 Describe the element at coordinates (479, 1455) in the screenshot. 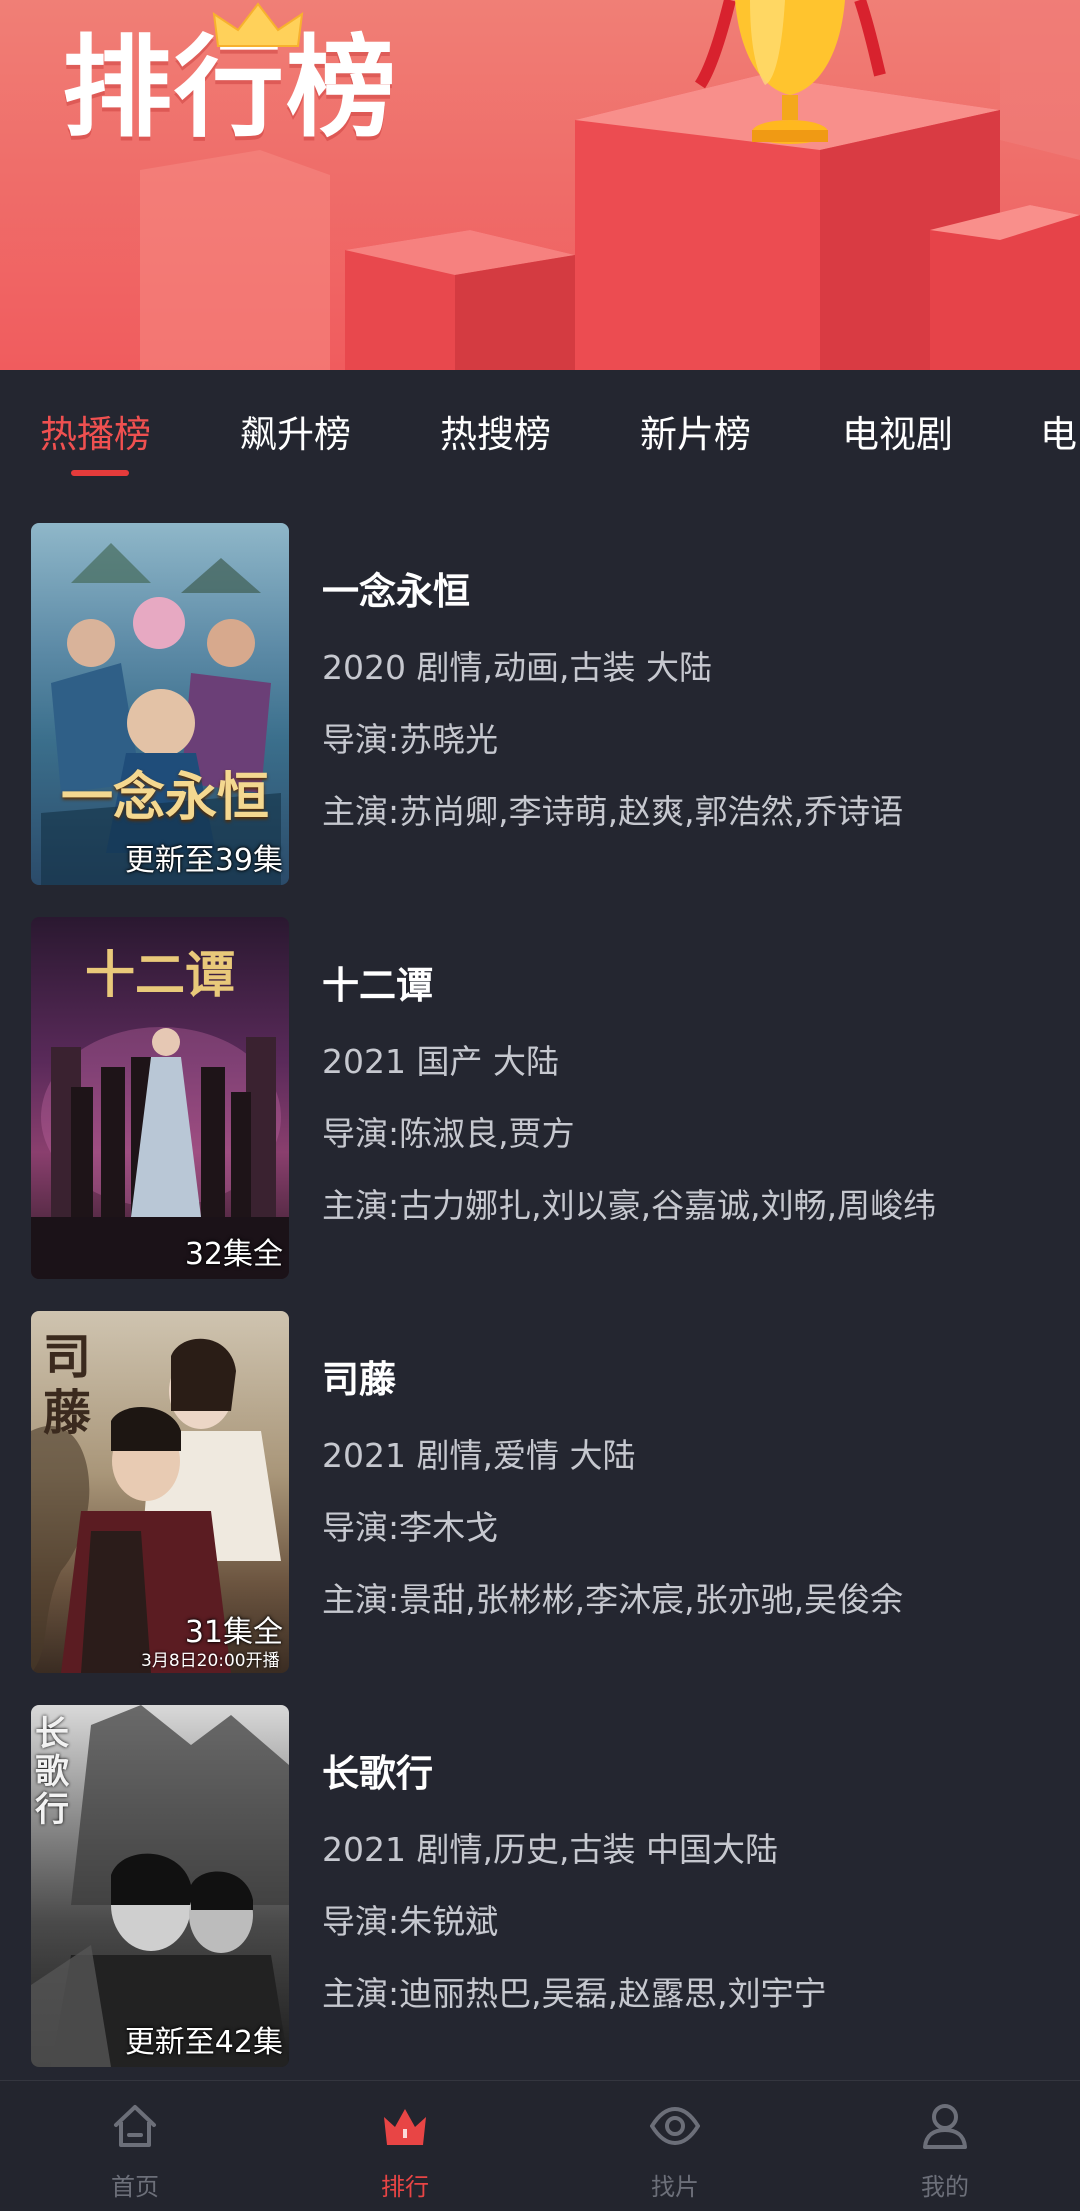

I see `item-meta: 2021 剧情,爱情 大陆` at that location.